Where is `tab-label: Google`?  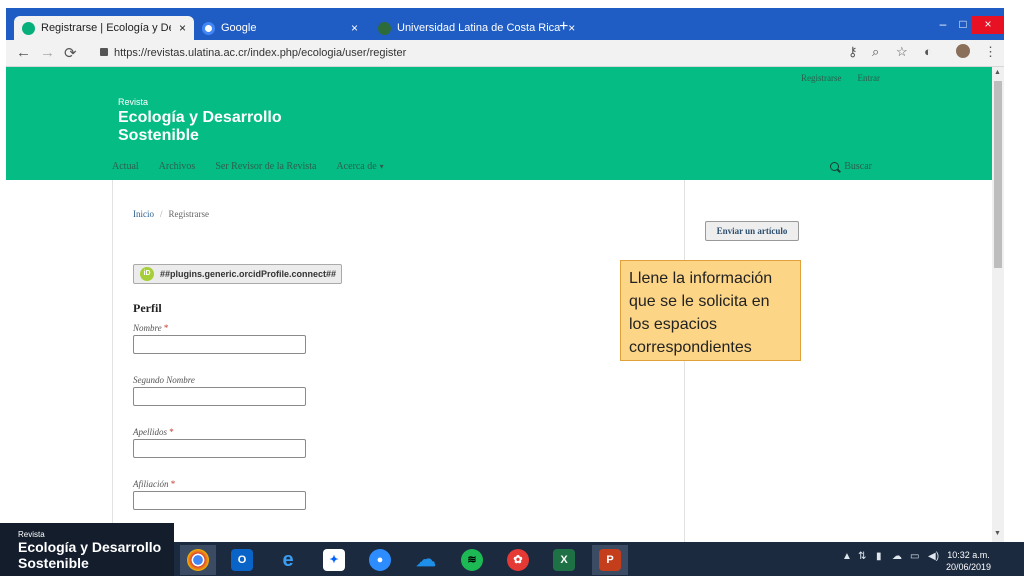 tab-label: Google is located at coordinates (239, 28).